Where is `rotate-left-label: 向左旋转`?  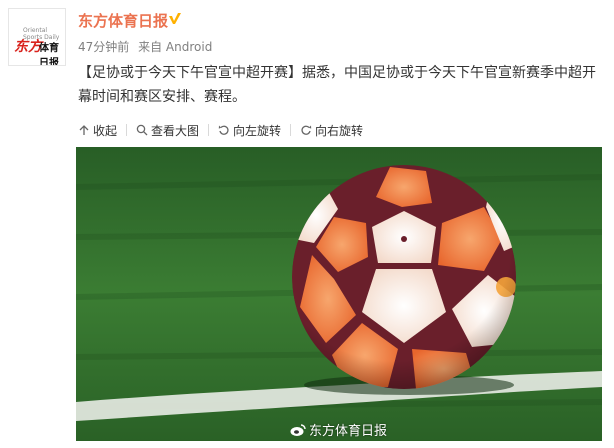
rotate-left-label: 向左旋转 is located at coordinates (257, 130).